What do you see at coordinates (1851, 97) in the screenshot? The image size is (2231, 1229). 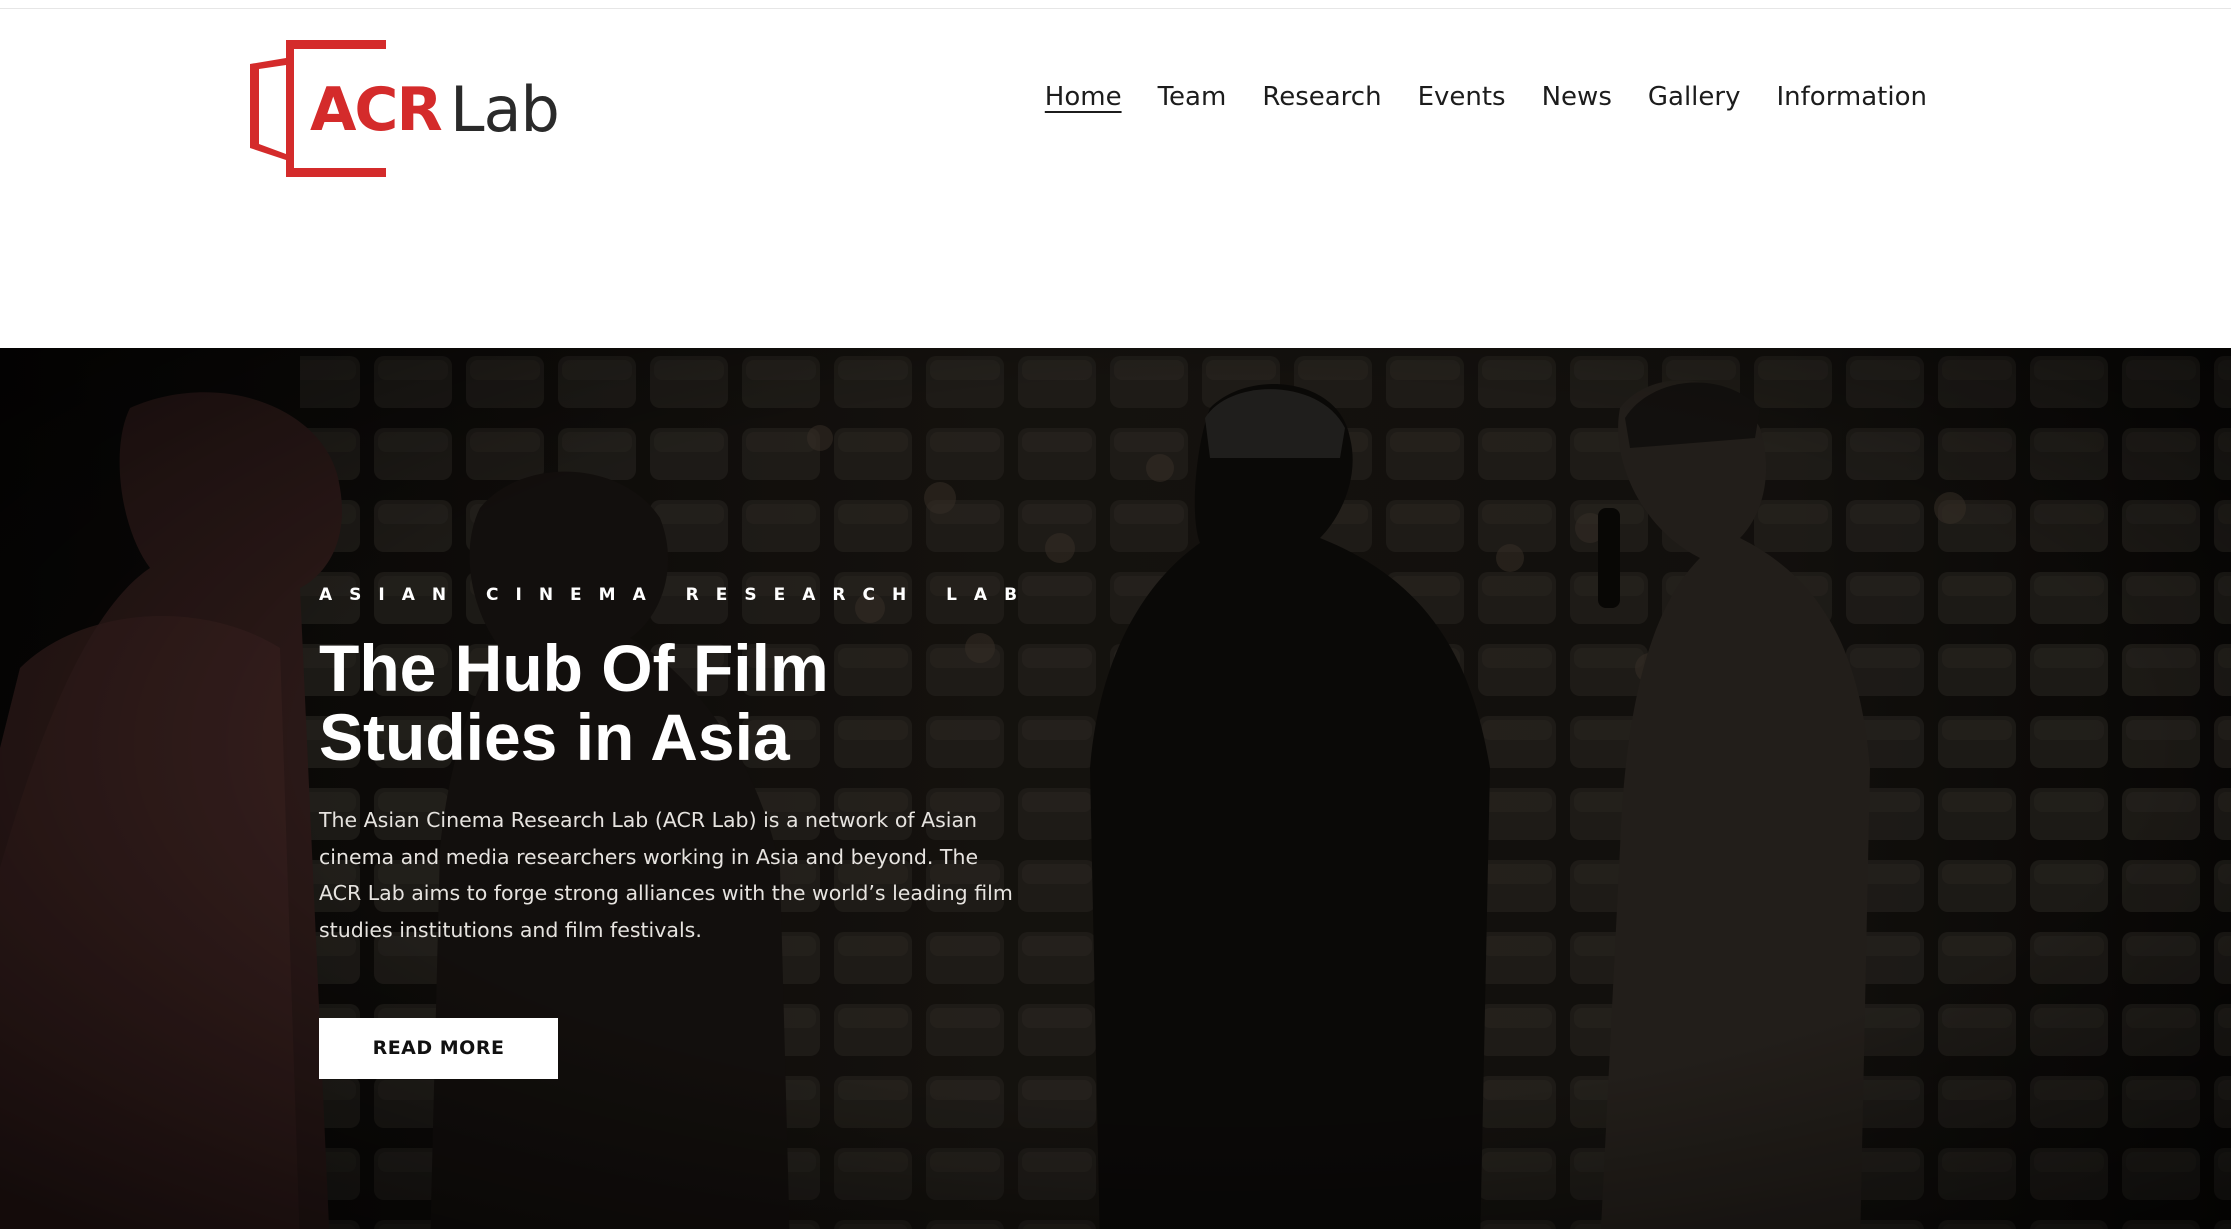 I see `nav-information: Information` at bounding box center [1851, 97].